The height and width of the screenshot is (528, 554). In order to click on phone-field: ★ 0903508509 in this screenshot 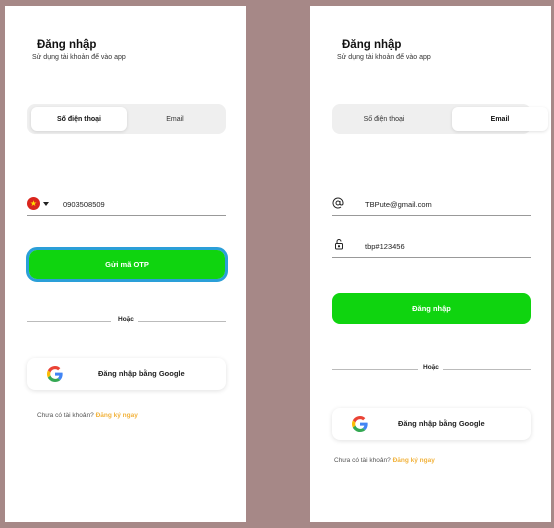, I will do `click(126, 205)`.